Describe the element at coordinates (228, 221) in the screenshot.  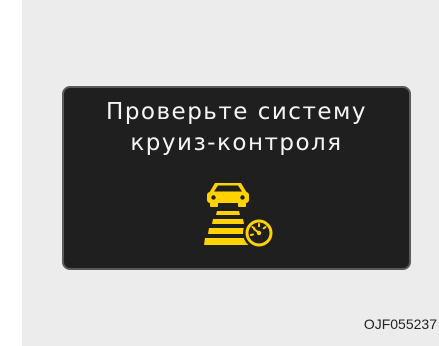
I see `lane-stripe-2-icon` at that location.